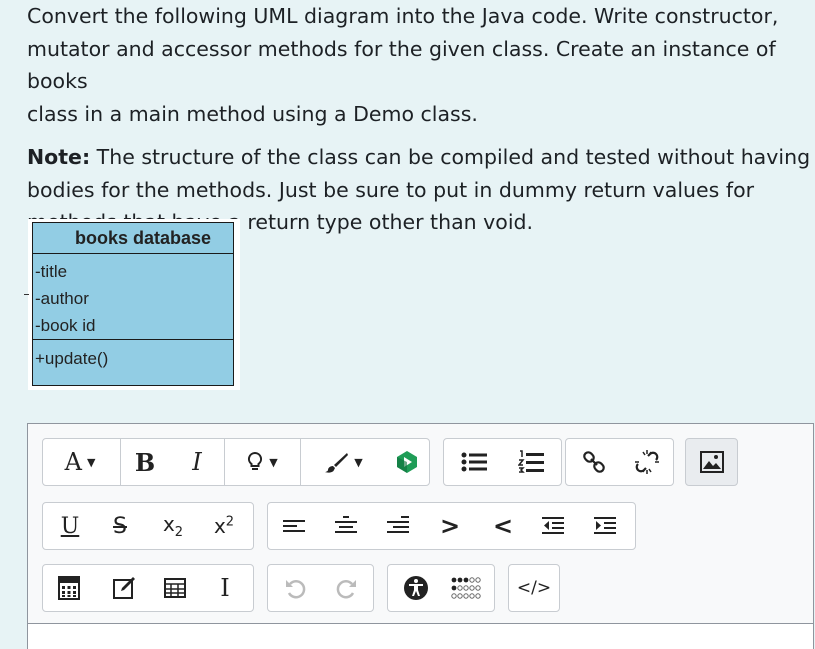 The width and height of the screenshot is (815, 649). I want to click on toolbar-group-alignment: > <, so click(451, 526).